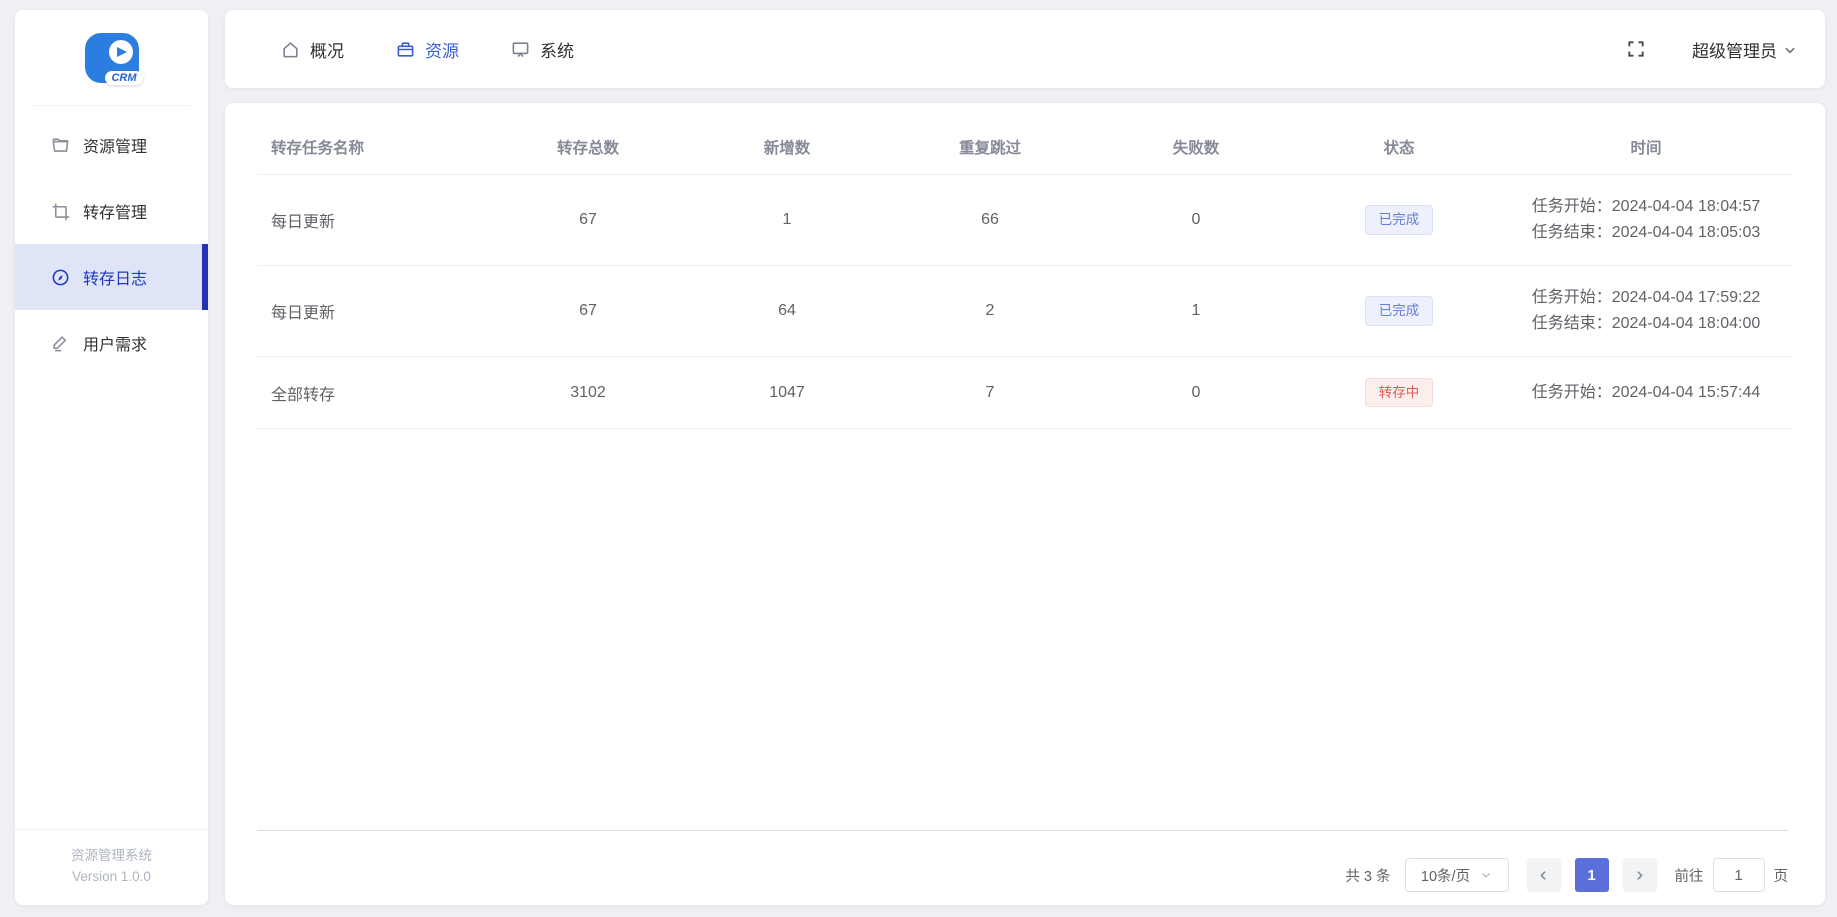 The height and width of the screenshot is (917, 1837). I want to click on col-task-name: 转存任务名称, so click(318, 148).